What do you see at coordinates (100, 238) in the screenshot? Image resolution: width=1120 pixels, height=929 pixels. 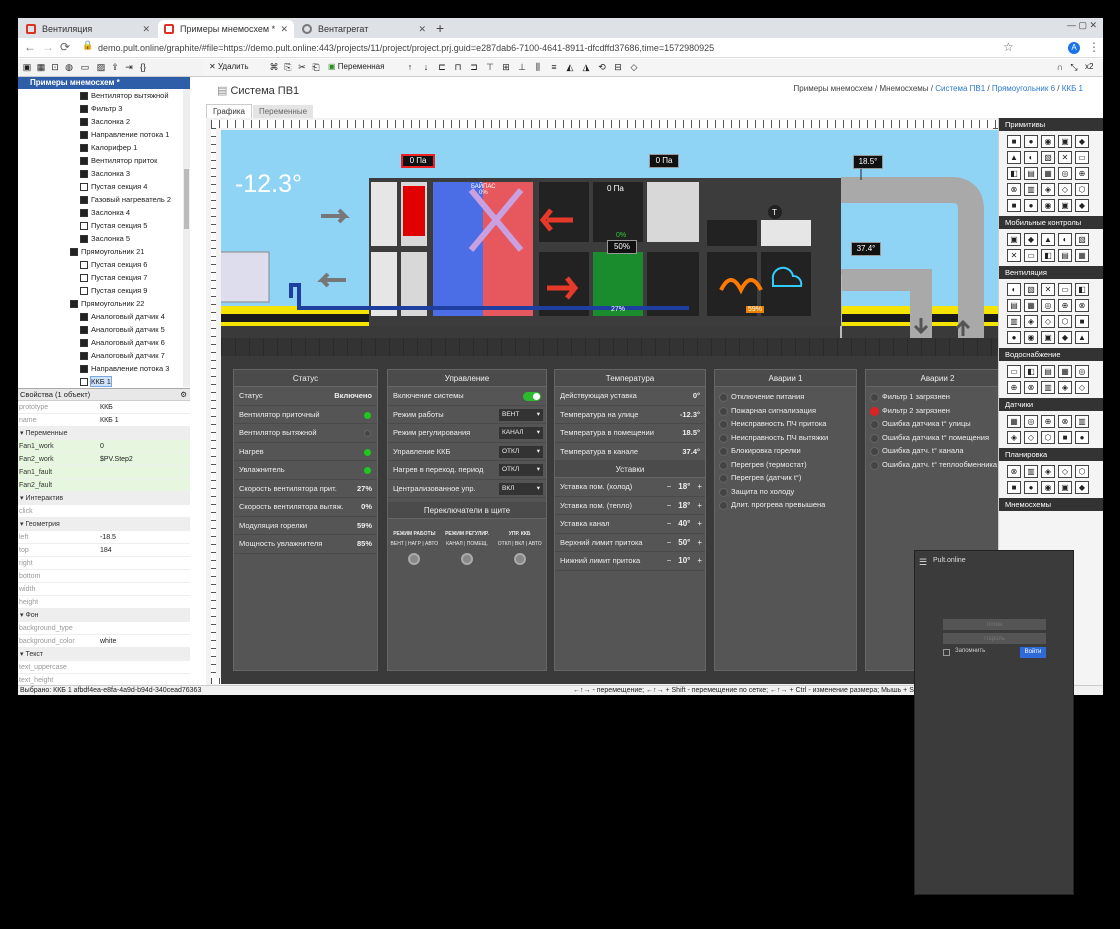 I see `tree-item: Заслонка 5` at bounding box center [100, 238].